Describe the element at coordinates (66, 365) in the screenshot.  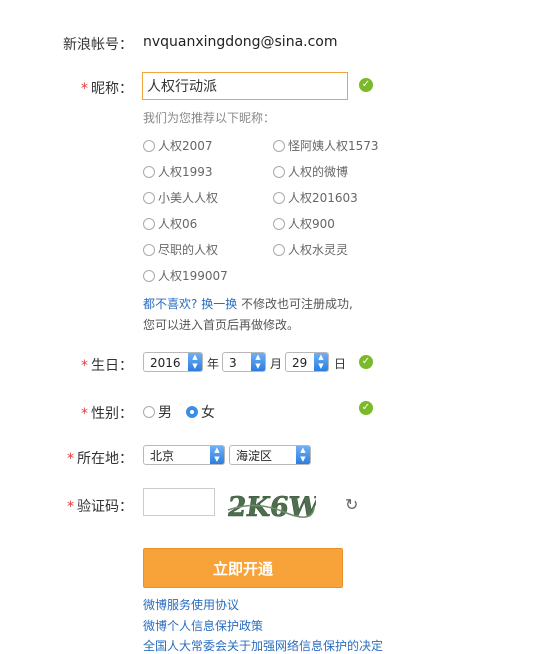
I see `birthday-label-row: * 生日：` at that location.